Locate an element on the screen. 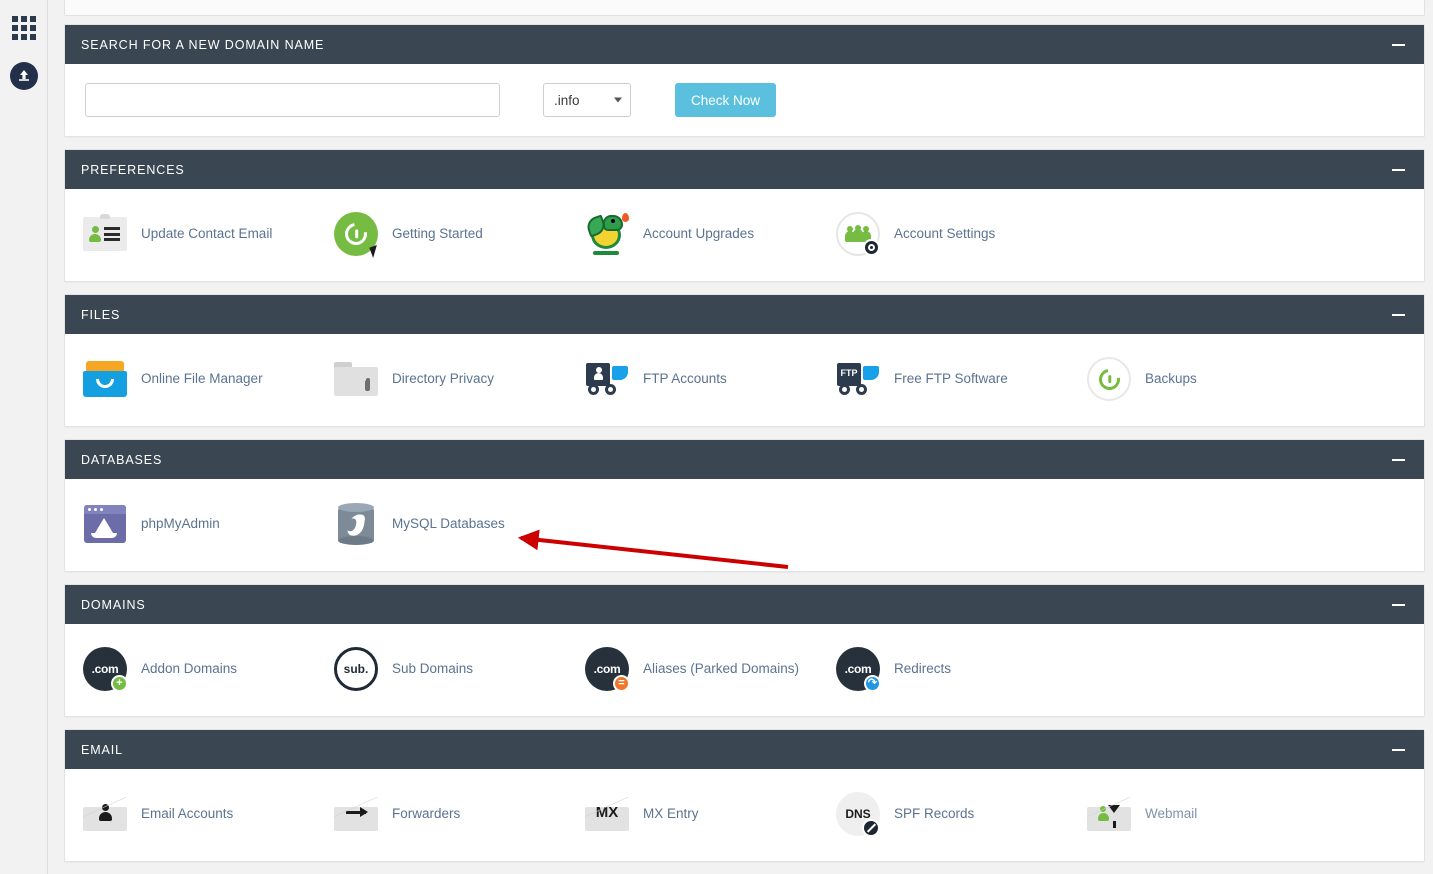 This screenshot has height=874, width=1433. item-account-settings: Account Settings is located at coordinates (943, 234).